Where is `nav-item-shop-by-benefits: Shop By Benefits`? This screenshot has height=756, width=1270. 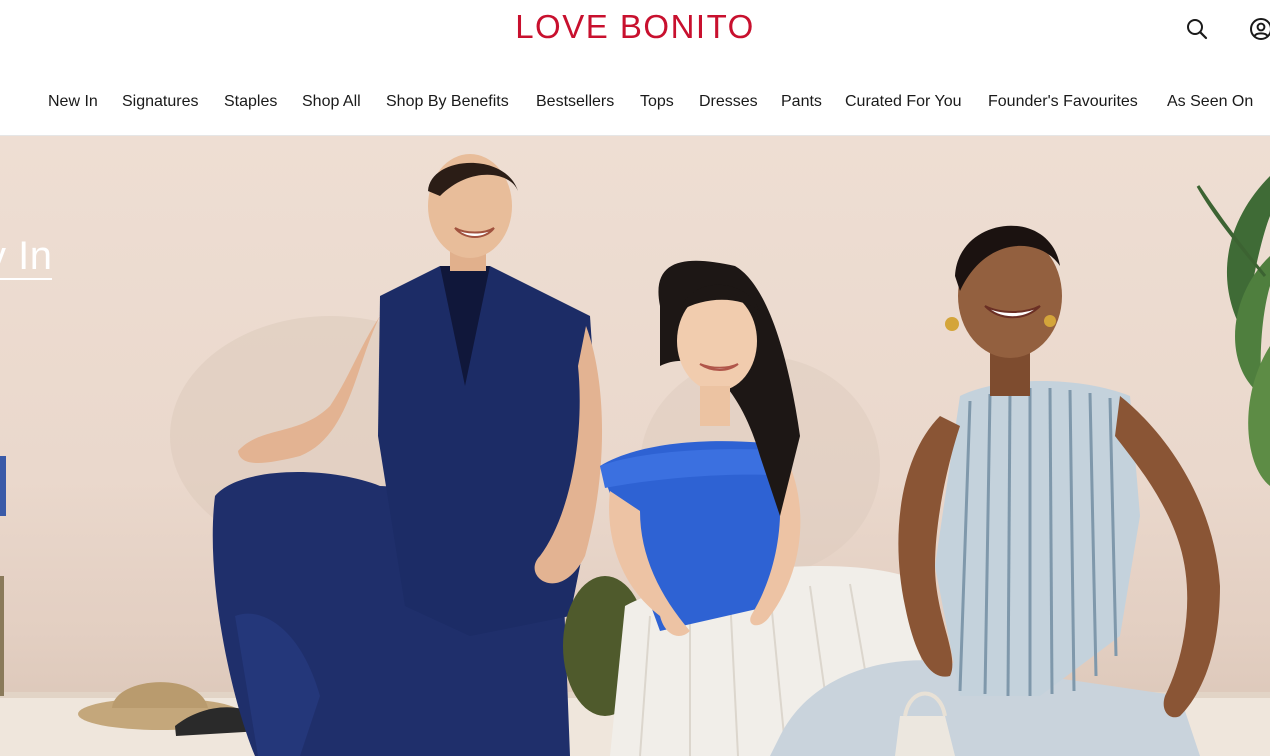 nav-item-shop-by-benefits: Shop By Benefits is located at coordinates (447, 102).